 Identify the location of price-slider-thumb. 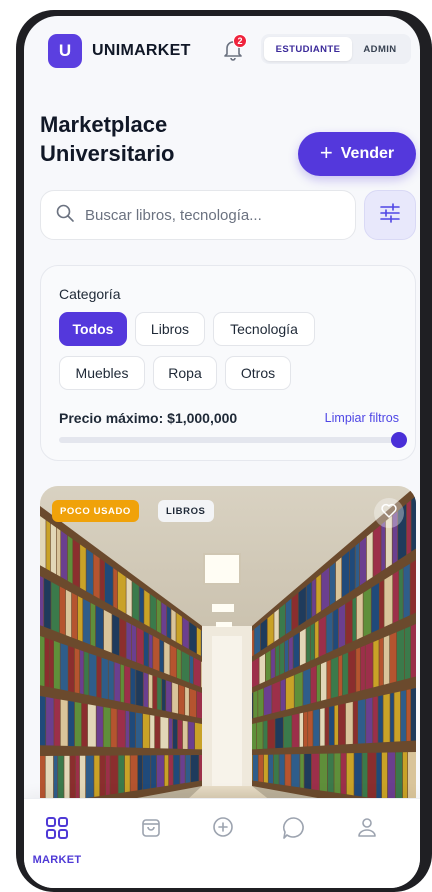
(399, 440).